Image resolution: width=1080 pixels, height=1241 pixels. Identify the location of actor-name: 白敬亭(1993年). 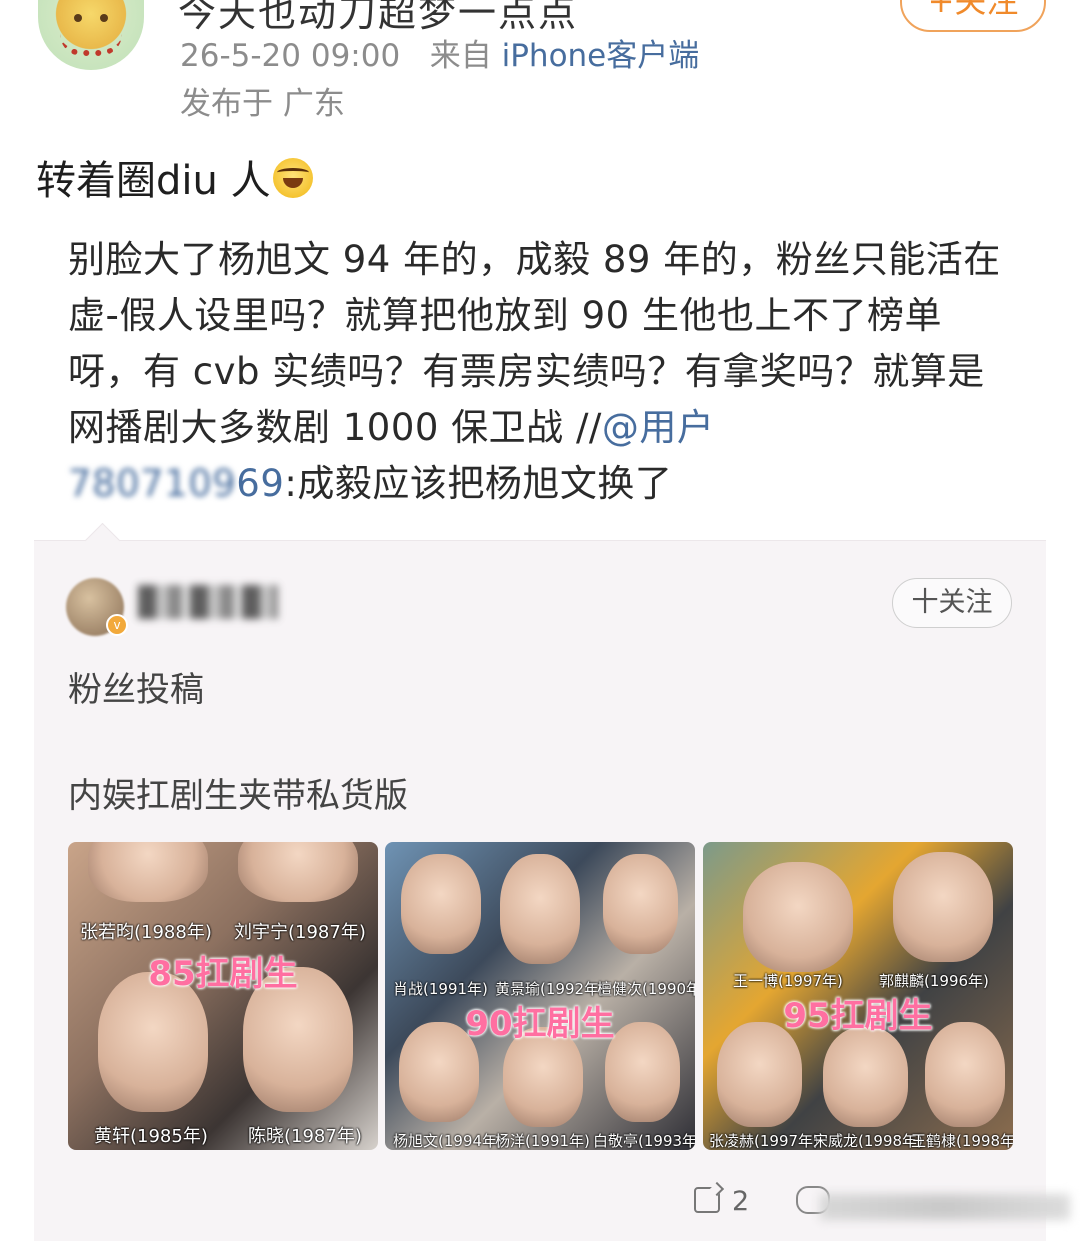
(644, 1141).